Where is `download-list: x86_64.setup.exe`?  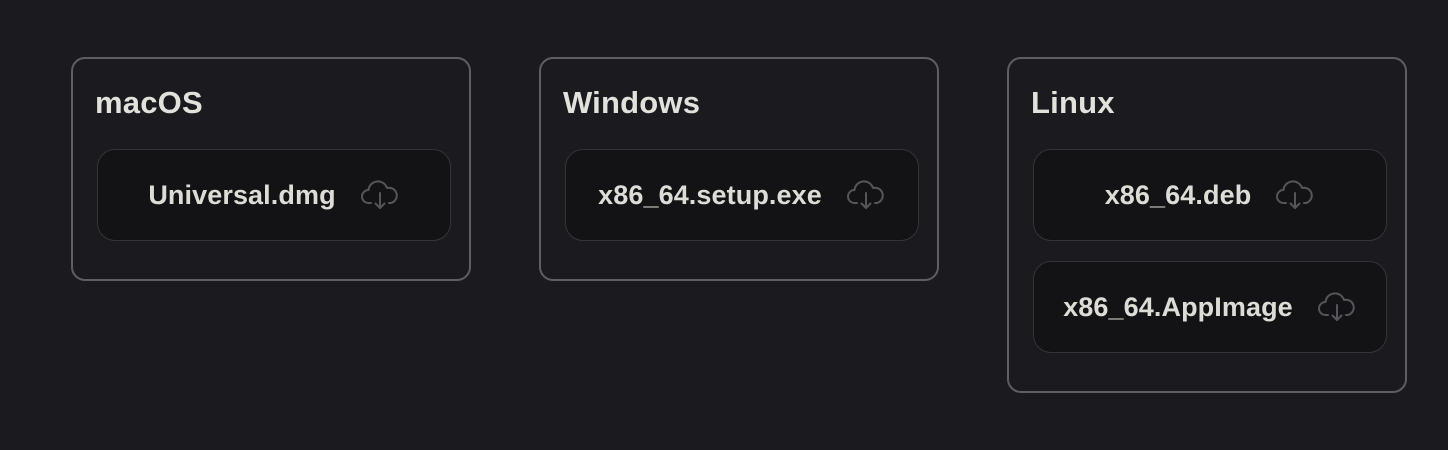
download-list: x86_64.setup.exe is located at coordinates (741, 195).